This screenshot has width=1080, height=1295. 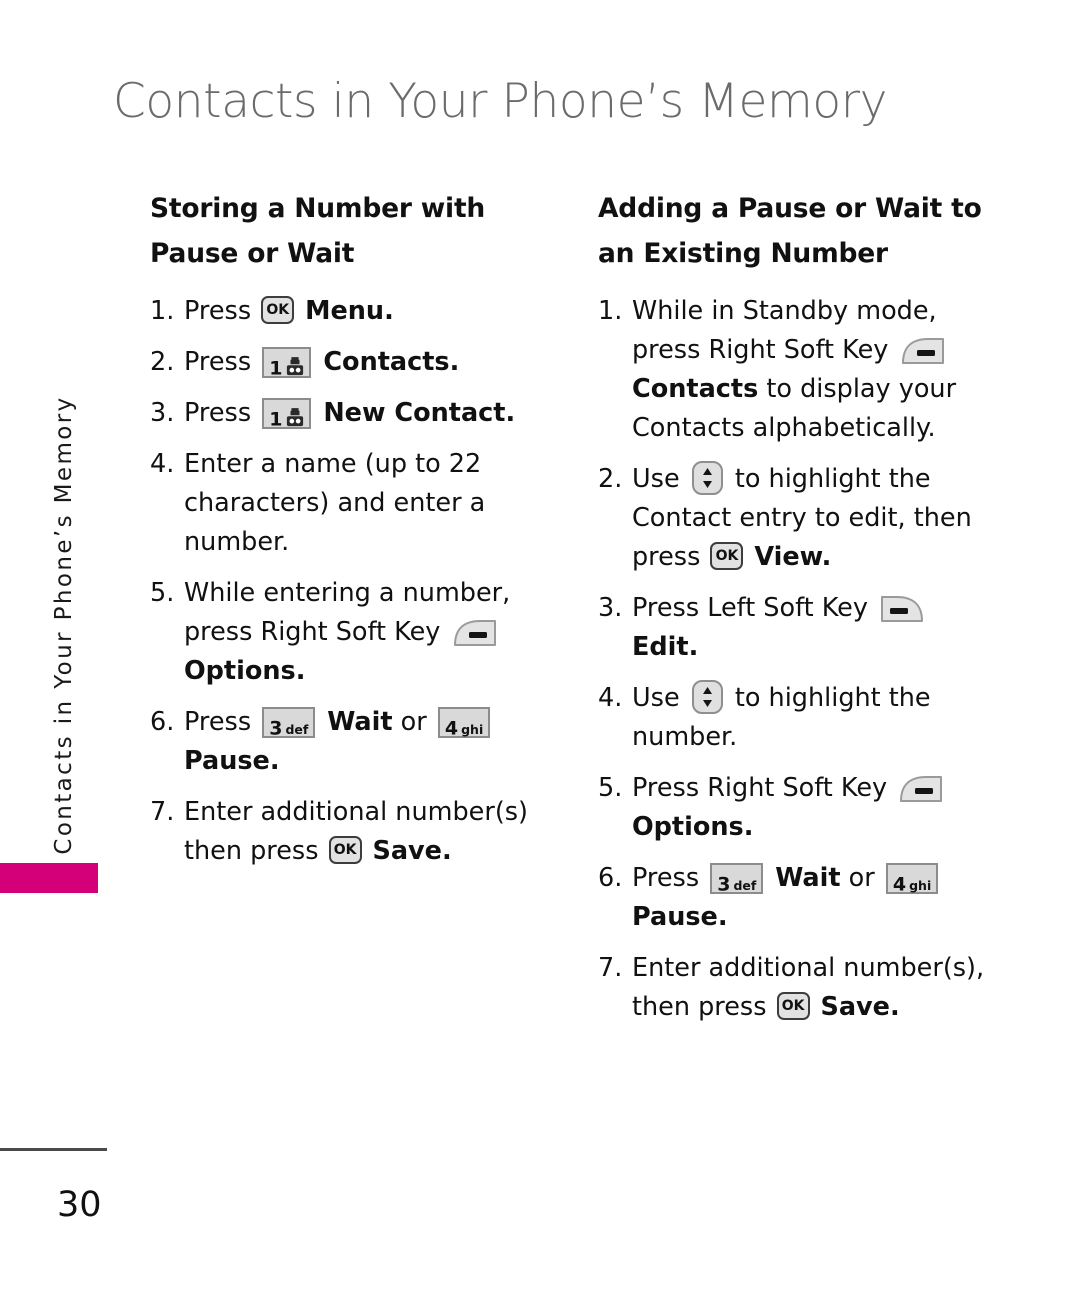 I want to click on step-item: 1. Press Menu., so click(x=346, y=311).